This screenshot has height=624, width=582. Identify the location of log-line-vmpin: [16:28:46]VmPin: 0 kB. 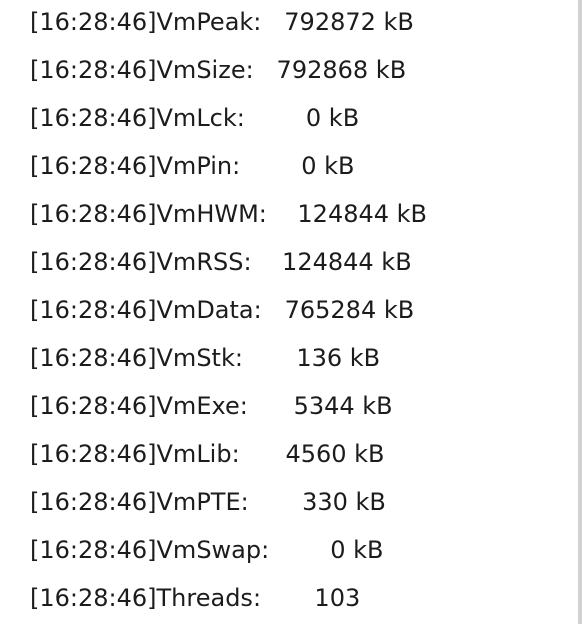
(192, 166).